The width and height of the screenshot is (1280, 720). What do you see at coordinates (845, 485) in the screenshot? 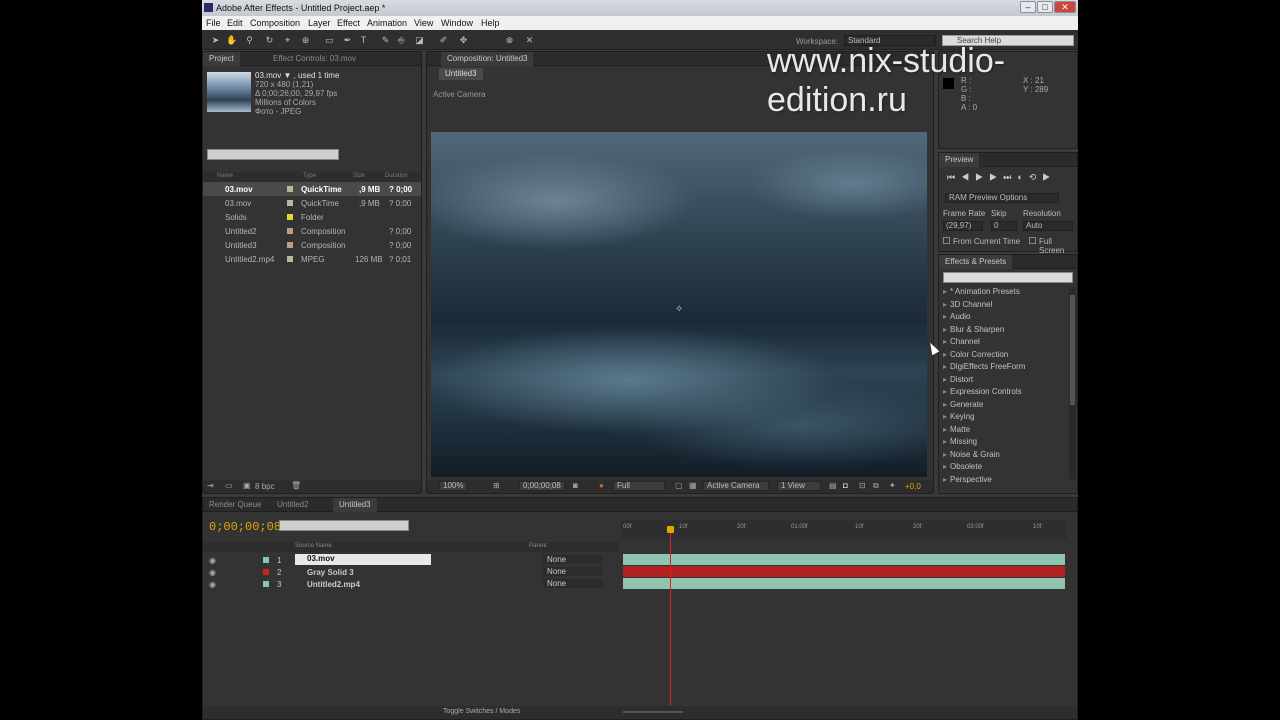
I see `fast-previews-icon: ◘` at bounding box center [845, 485].